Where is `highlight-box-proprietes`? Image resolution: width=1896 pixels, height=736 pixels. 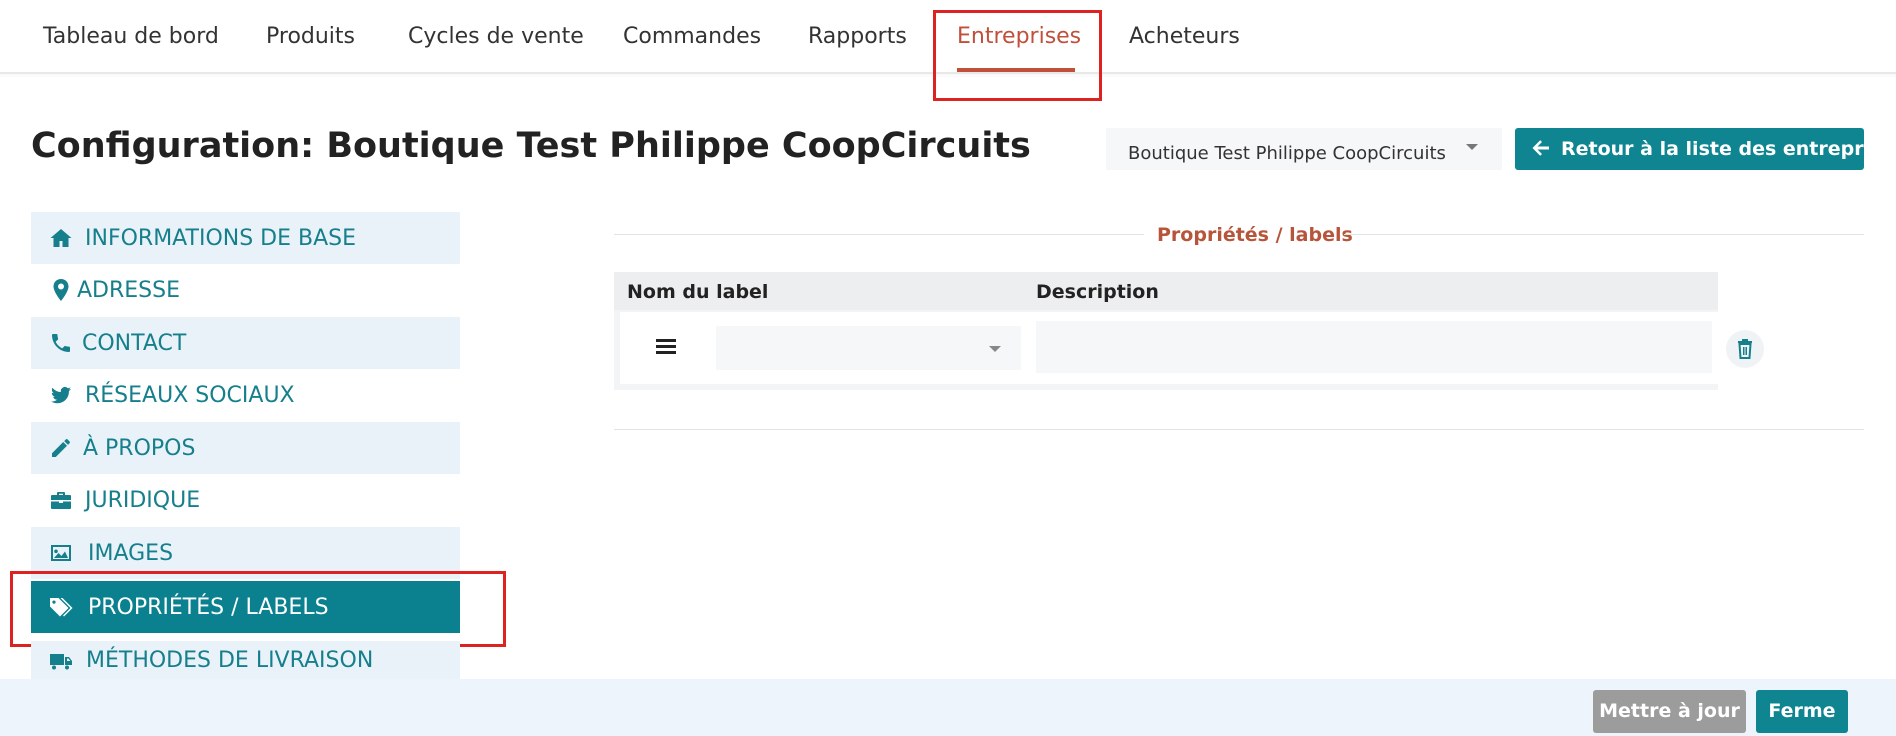
highlight-box-proprietes is located at coordinates (258, 609).